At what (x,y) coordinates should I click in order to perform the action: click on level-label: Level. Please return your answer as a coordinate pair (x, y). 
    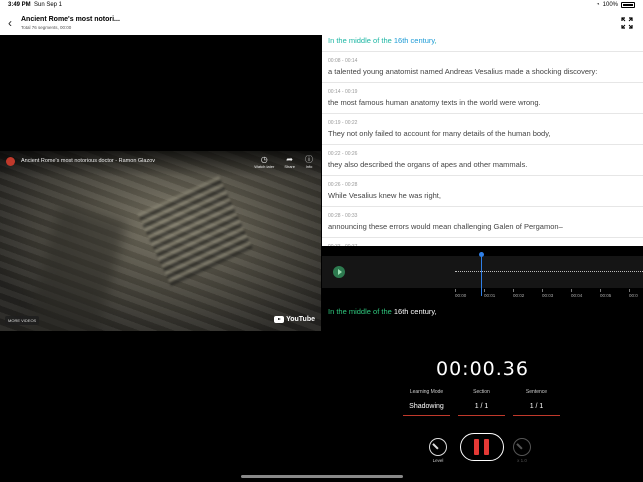
    Looking at the image, I should click on (438, 460).